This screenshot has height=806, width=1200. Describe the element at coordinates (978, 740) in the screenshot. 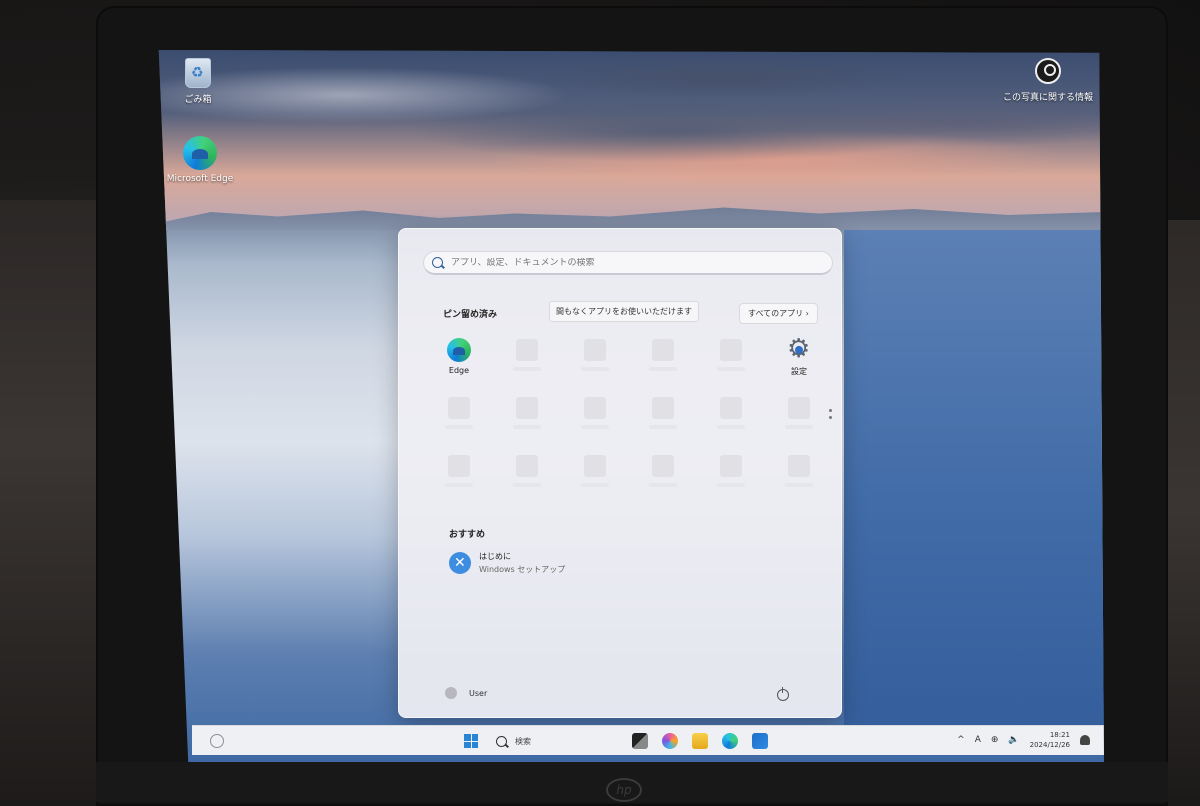

I see `ime-indicator: A` at that location.